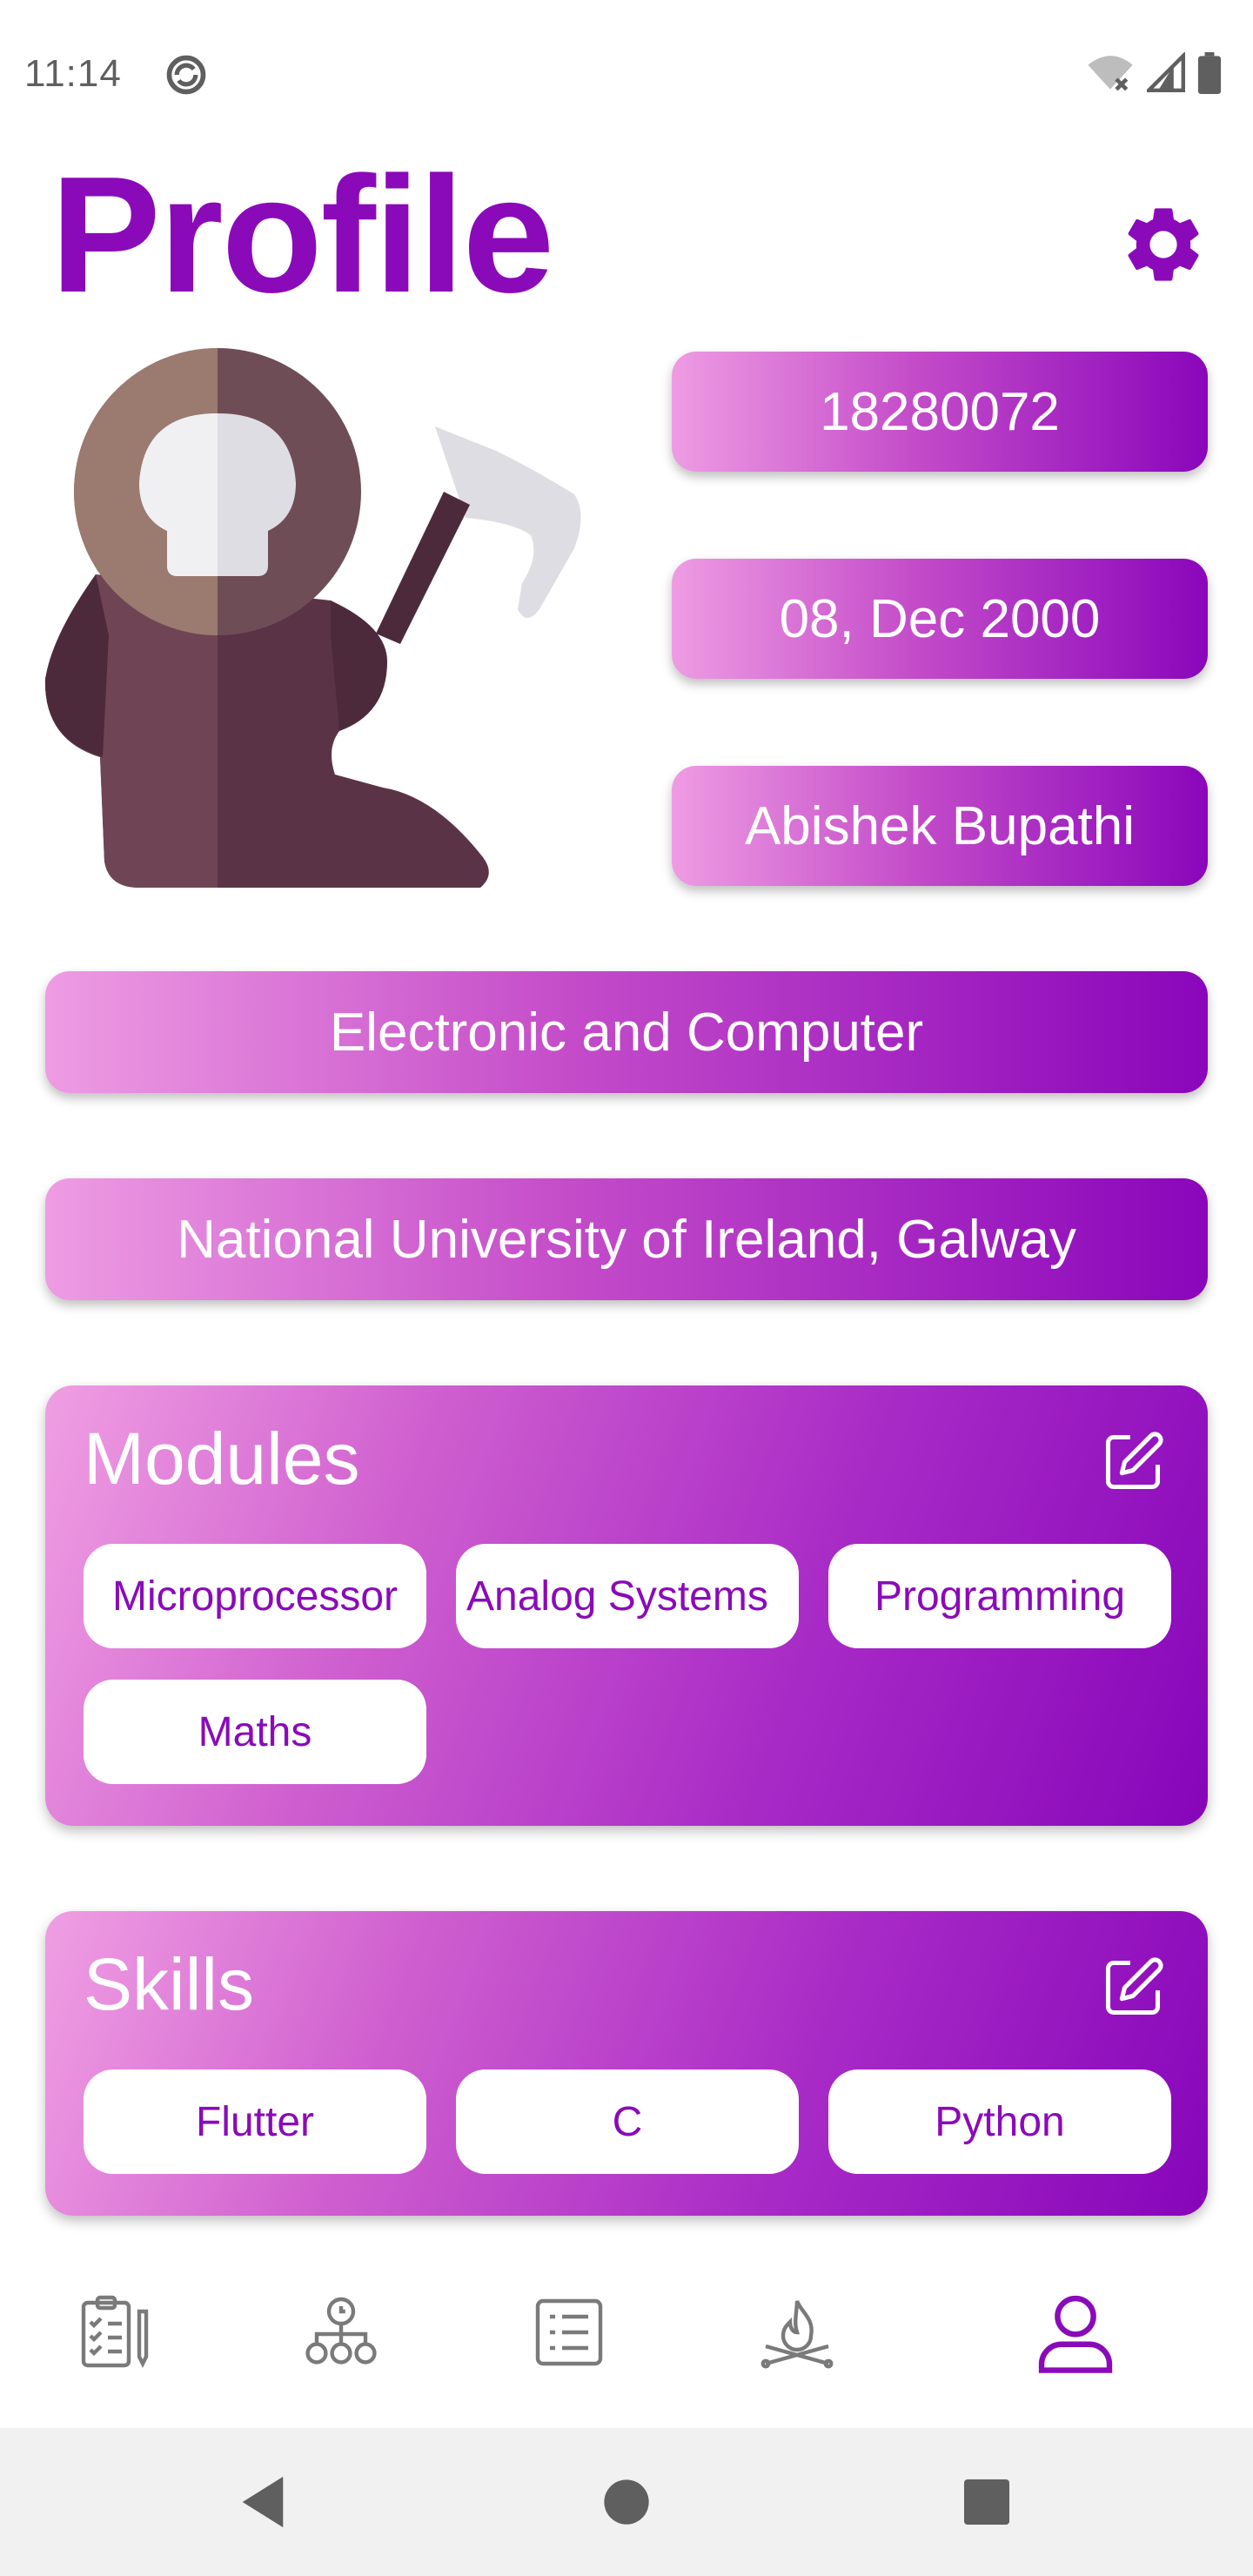  I want to click on list-icon, so click(569, 2332).